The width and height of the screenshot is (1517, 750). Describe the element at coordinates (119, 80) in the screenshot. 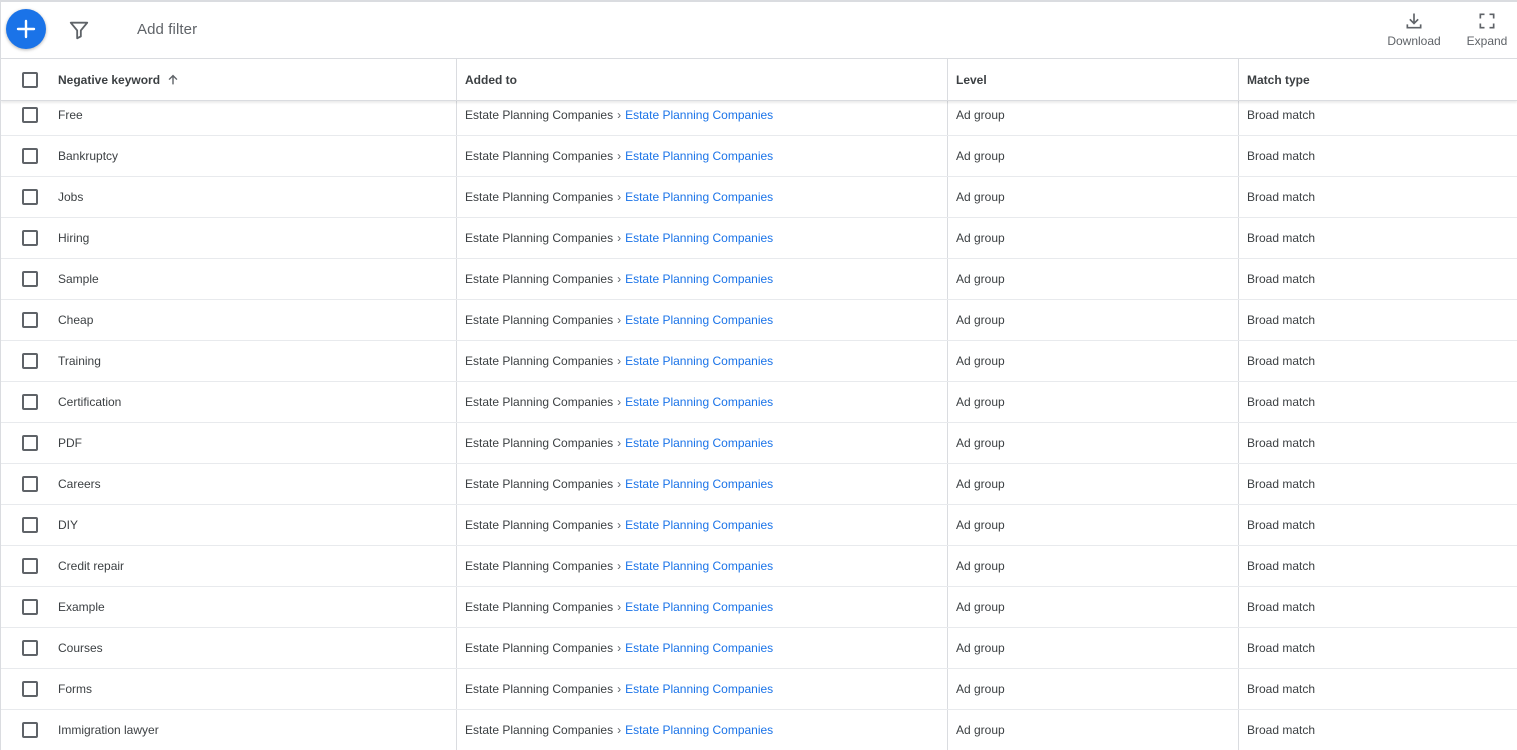

I see `column-header-negative-keyword: Negative keyword` at that location.